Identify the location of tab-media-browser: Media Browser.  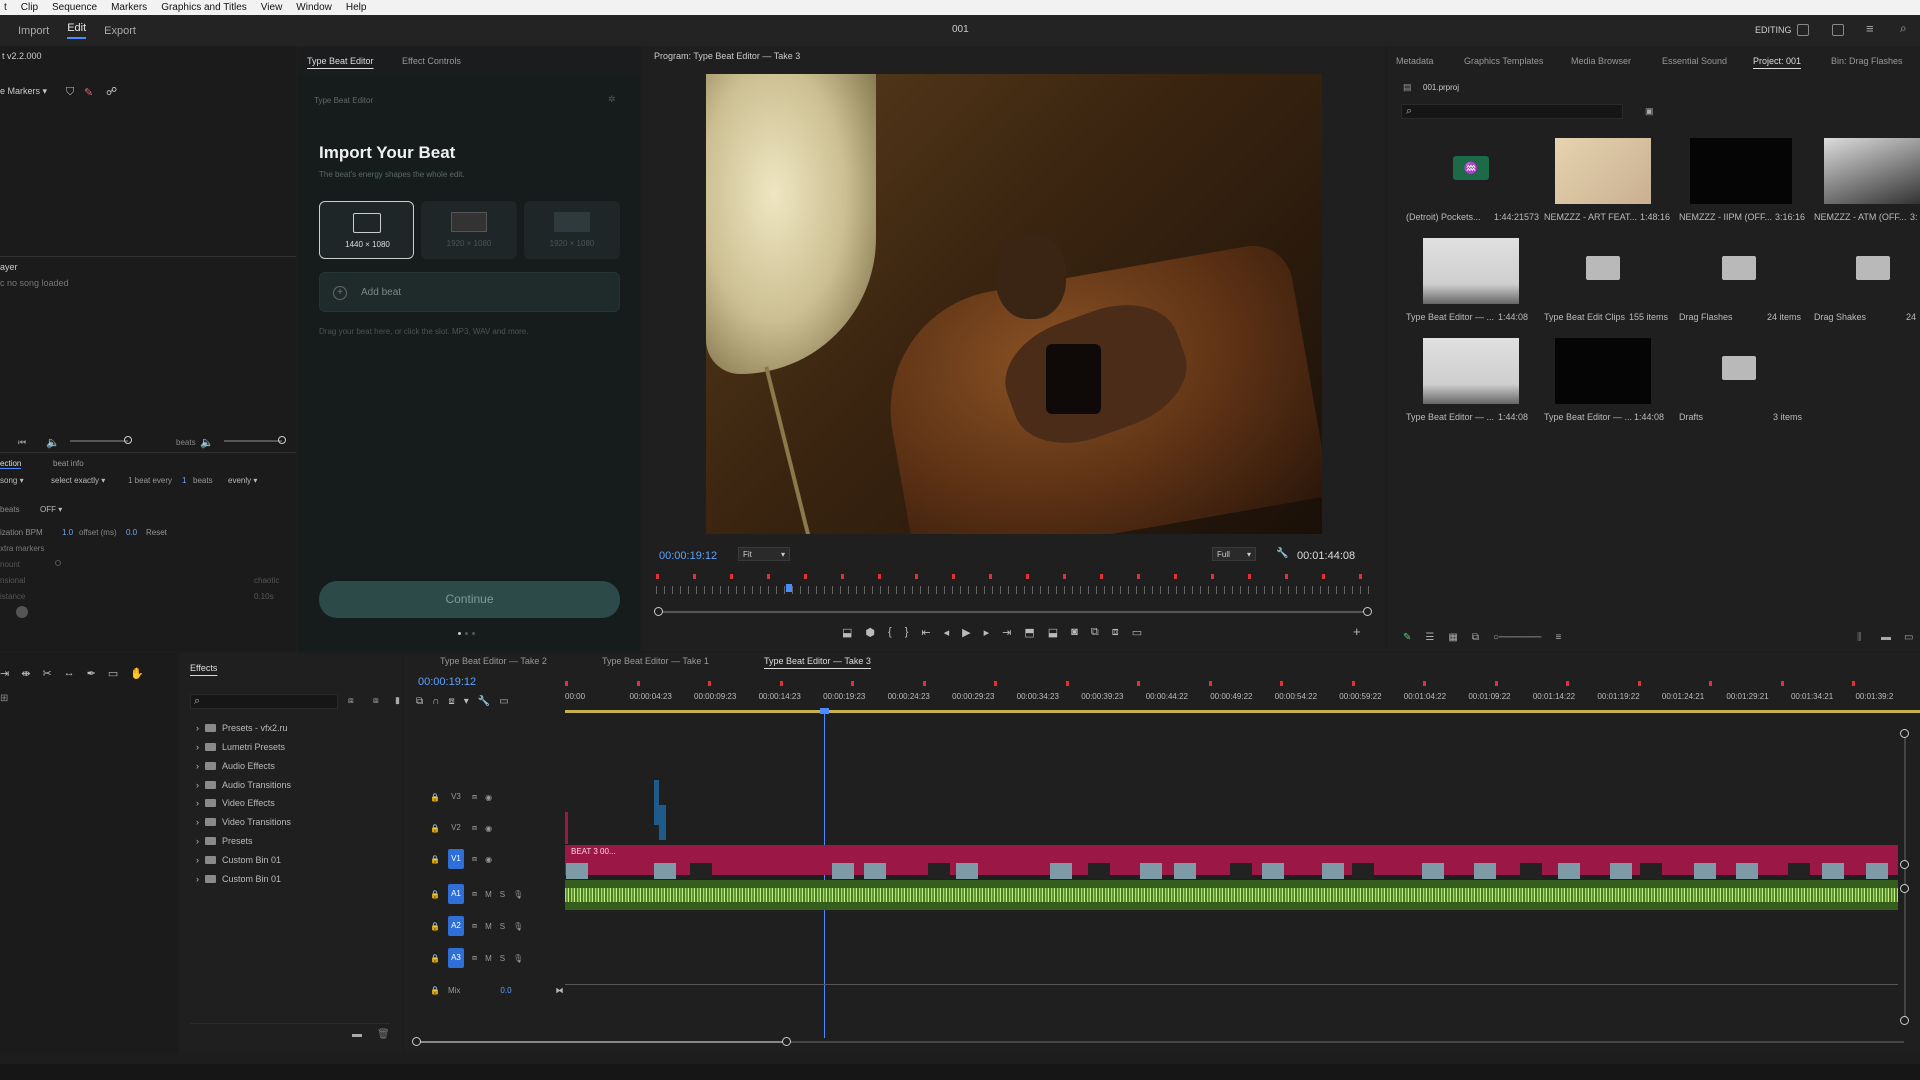
(1601, 61).